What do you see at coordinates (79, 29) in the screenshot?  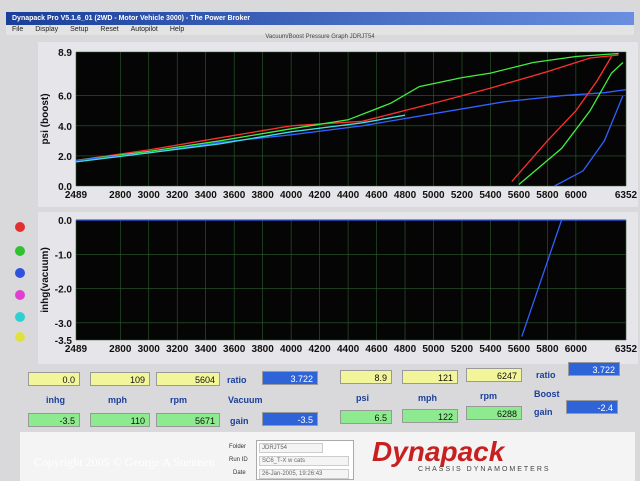 I see `menu-setup: Setup` at bounding box center [79, 29].